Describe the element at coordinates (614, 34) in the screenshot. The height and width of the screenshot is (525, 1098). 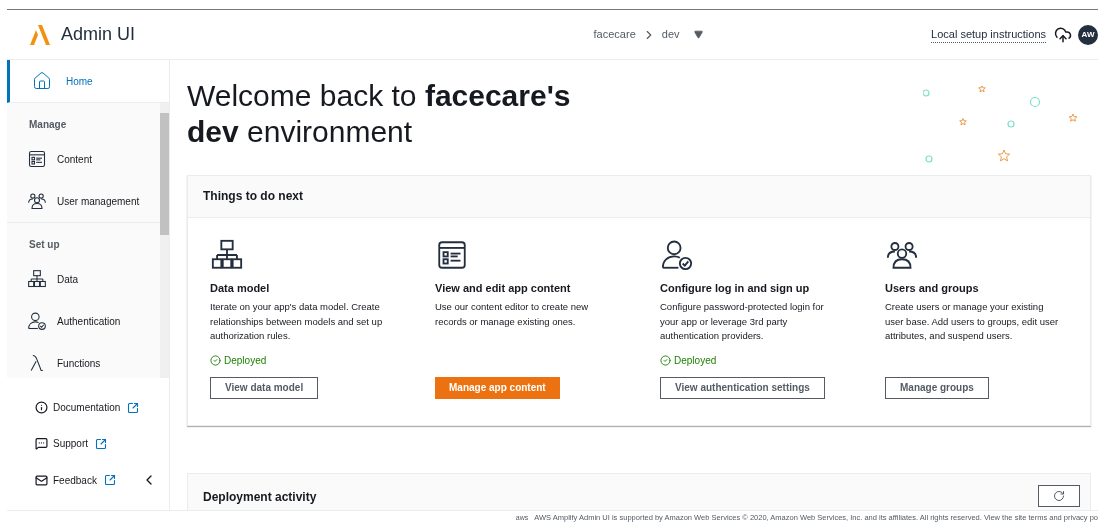
I see `breadcrumb-item: facecare` at that location.